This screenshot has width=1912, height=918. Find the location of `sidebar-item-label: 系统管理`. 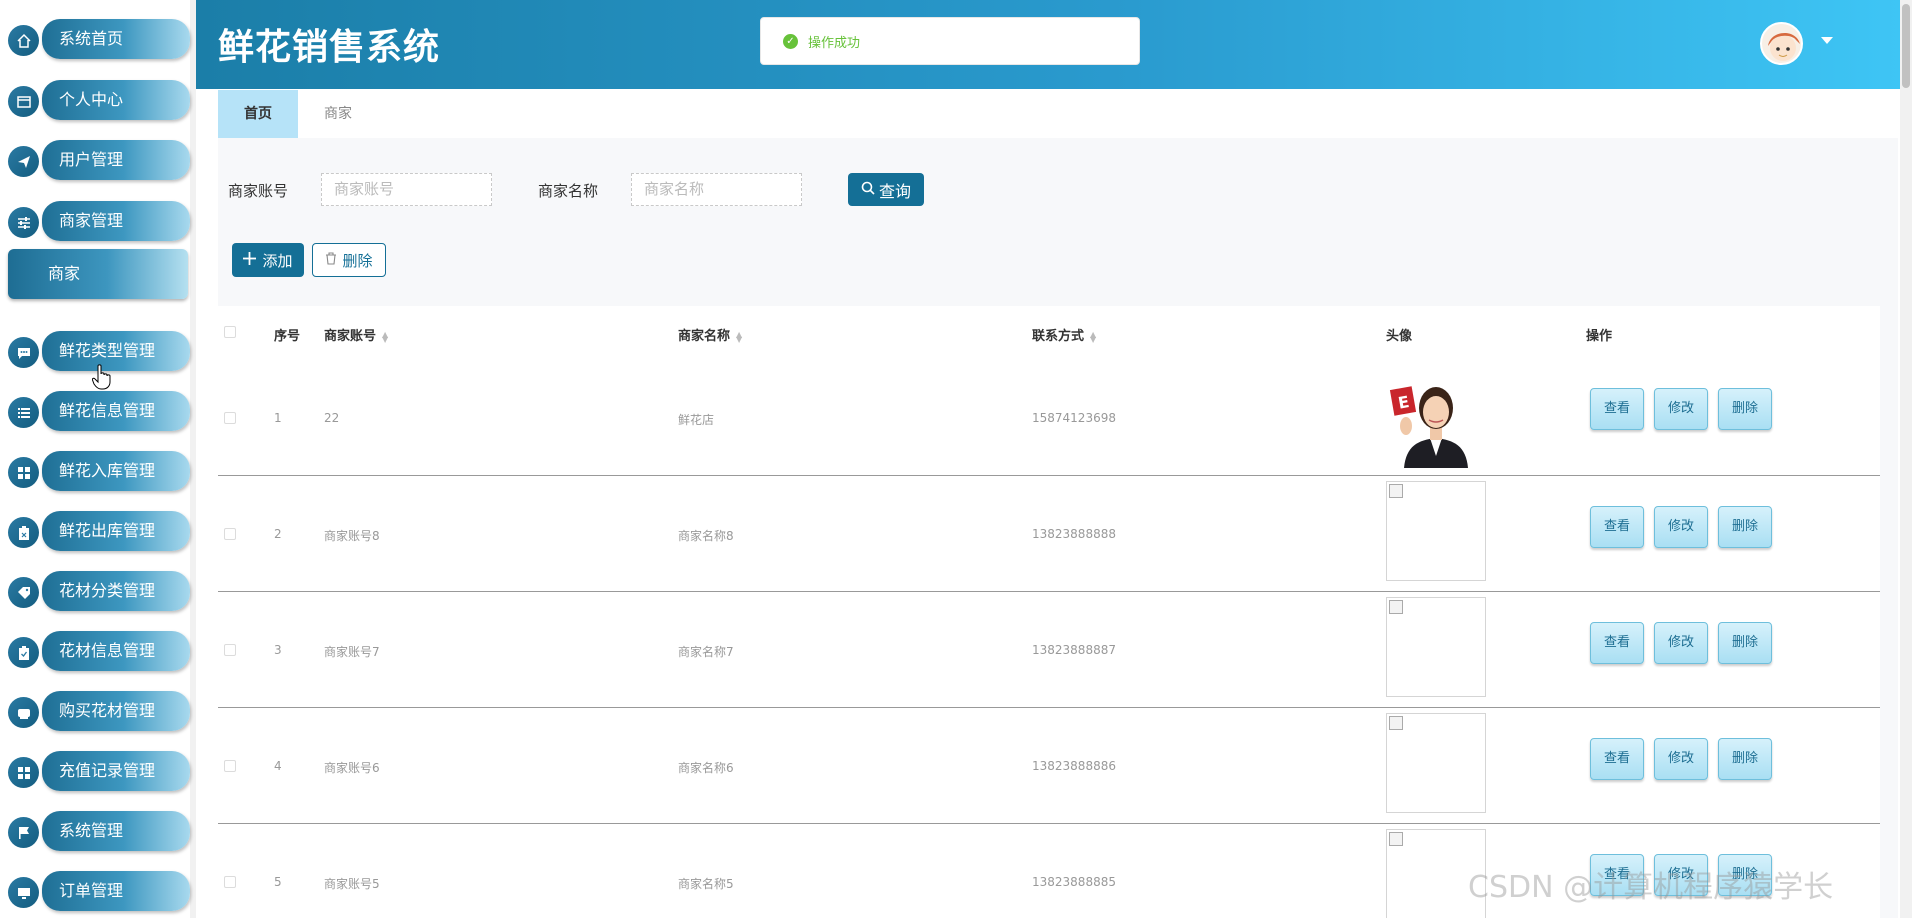

sidebar-item-label: 系统管理 is located at coordinates (116, 831).